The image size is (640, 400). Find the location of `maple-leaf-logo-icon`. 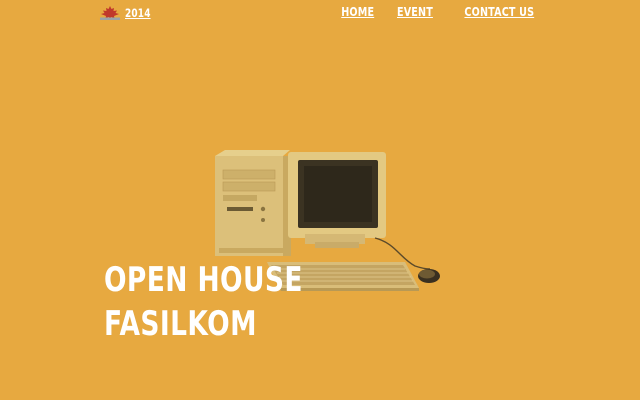

maple-leaf-logo-icon is located at coordinates (110, 13).